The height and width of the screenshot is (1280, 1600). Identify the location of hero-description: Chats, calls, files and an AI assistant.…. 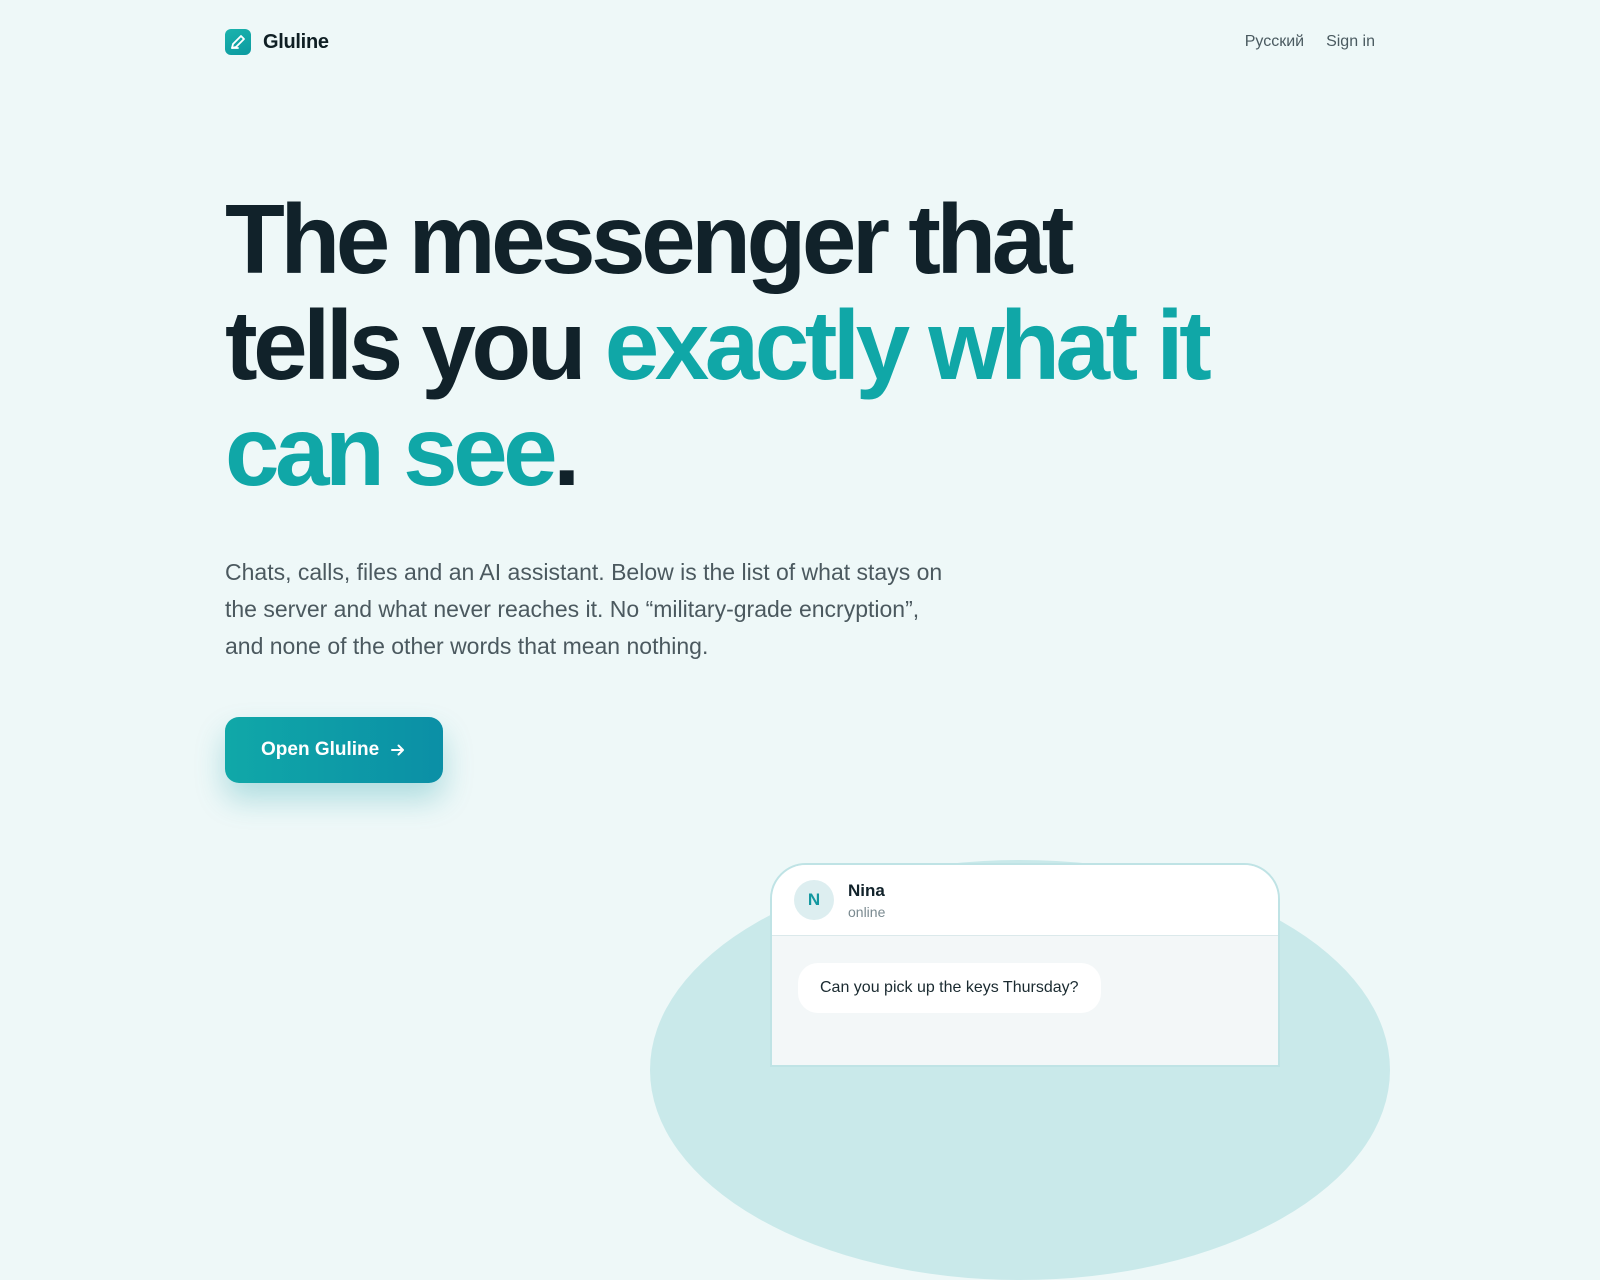
(584, 609).